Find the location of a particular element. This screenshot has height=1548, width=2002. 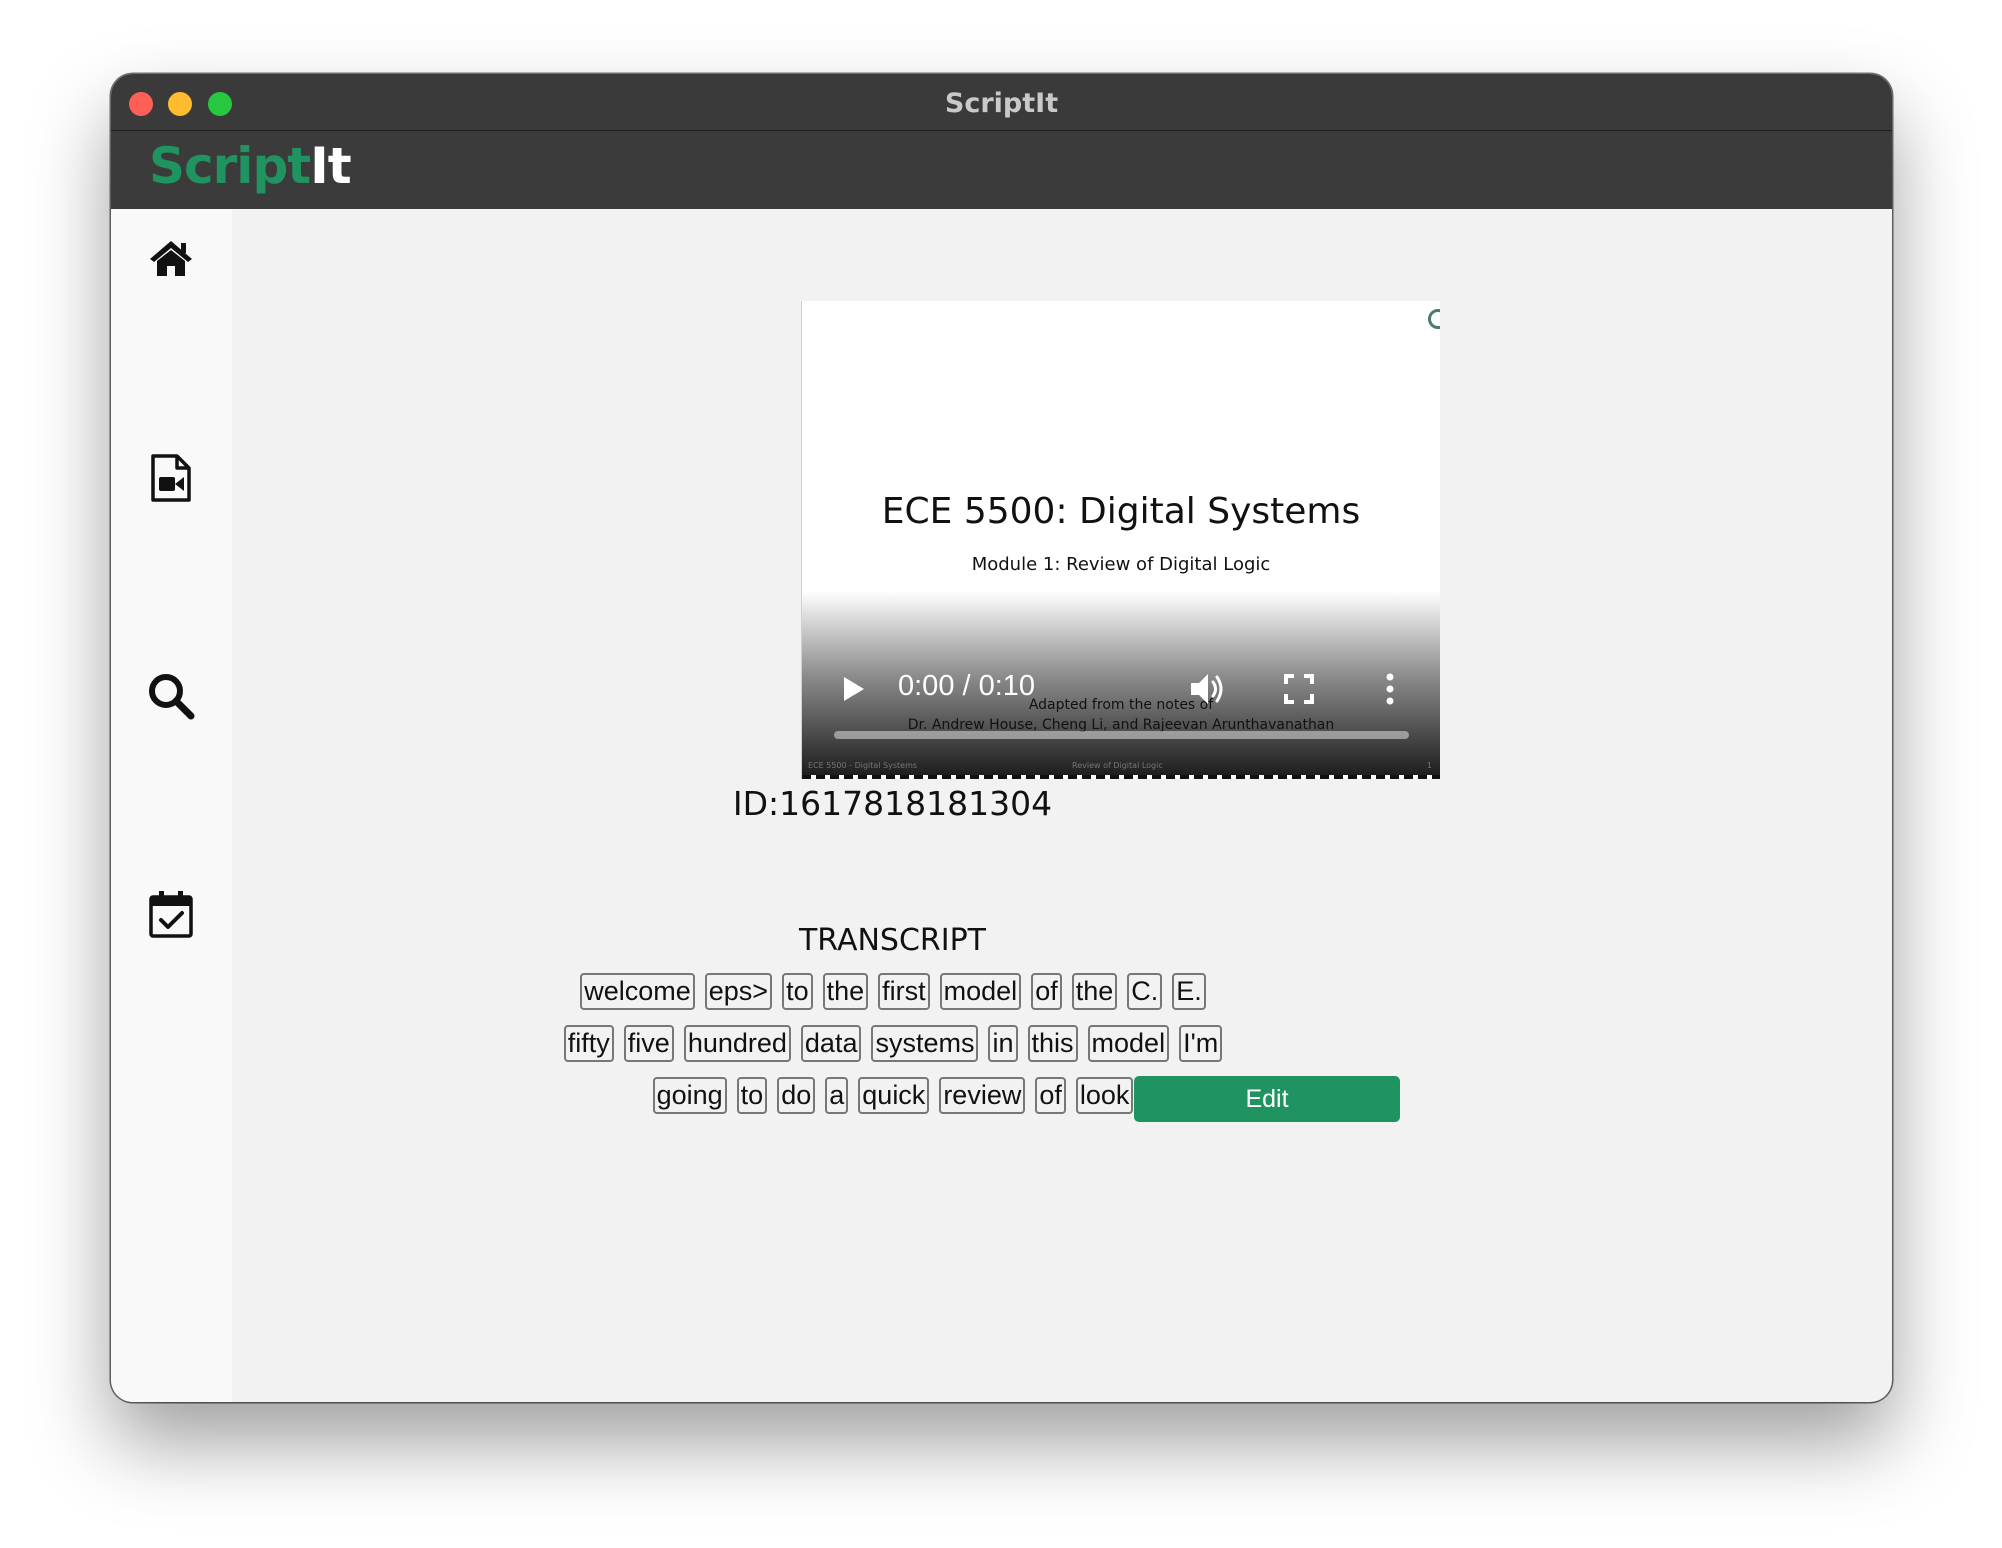

transcript-word: quick is located at coordinates (894, 1095).